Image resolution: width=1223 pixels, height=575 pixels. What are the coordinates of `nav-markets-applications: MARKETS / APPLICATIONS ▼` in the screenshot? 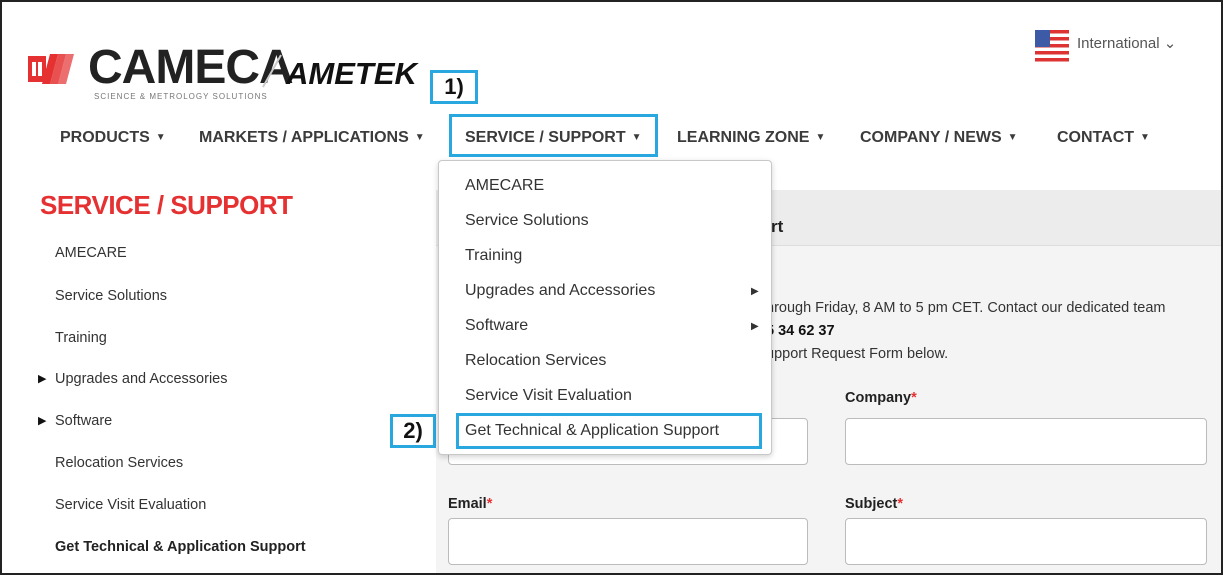 It's located at (312, 138).